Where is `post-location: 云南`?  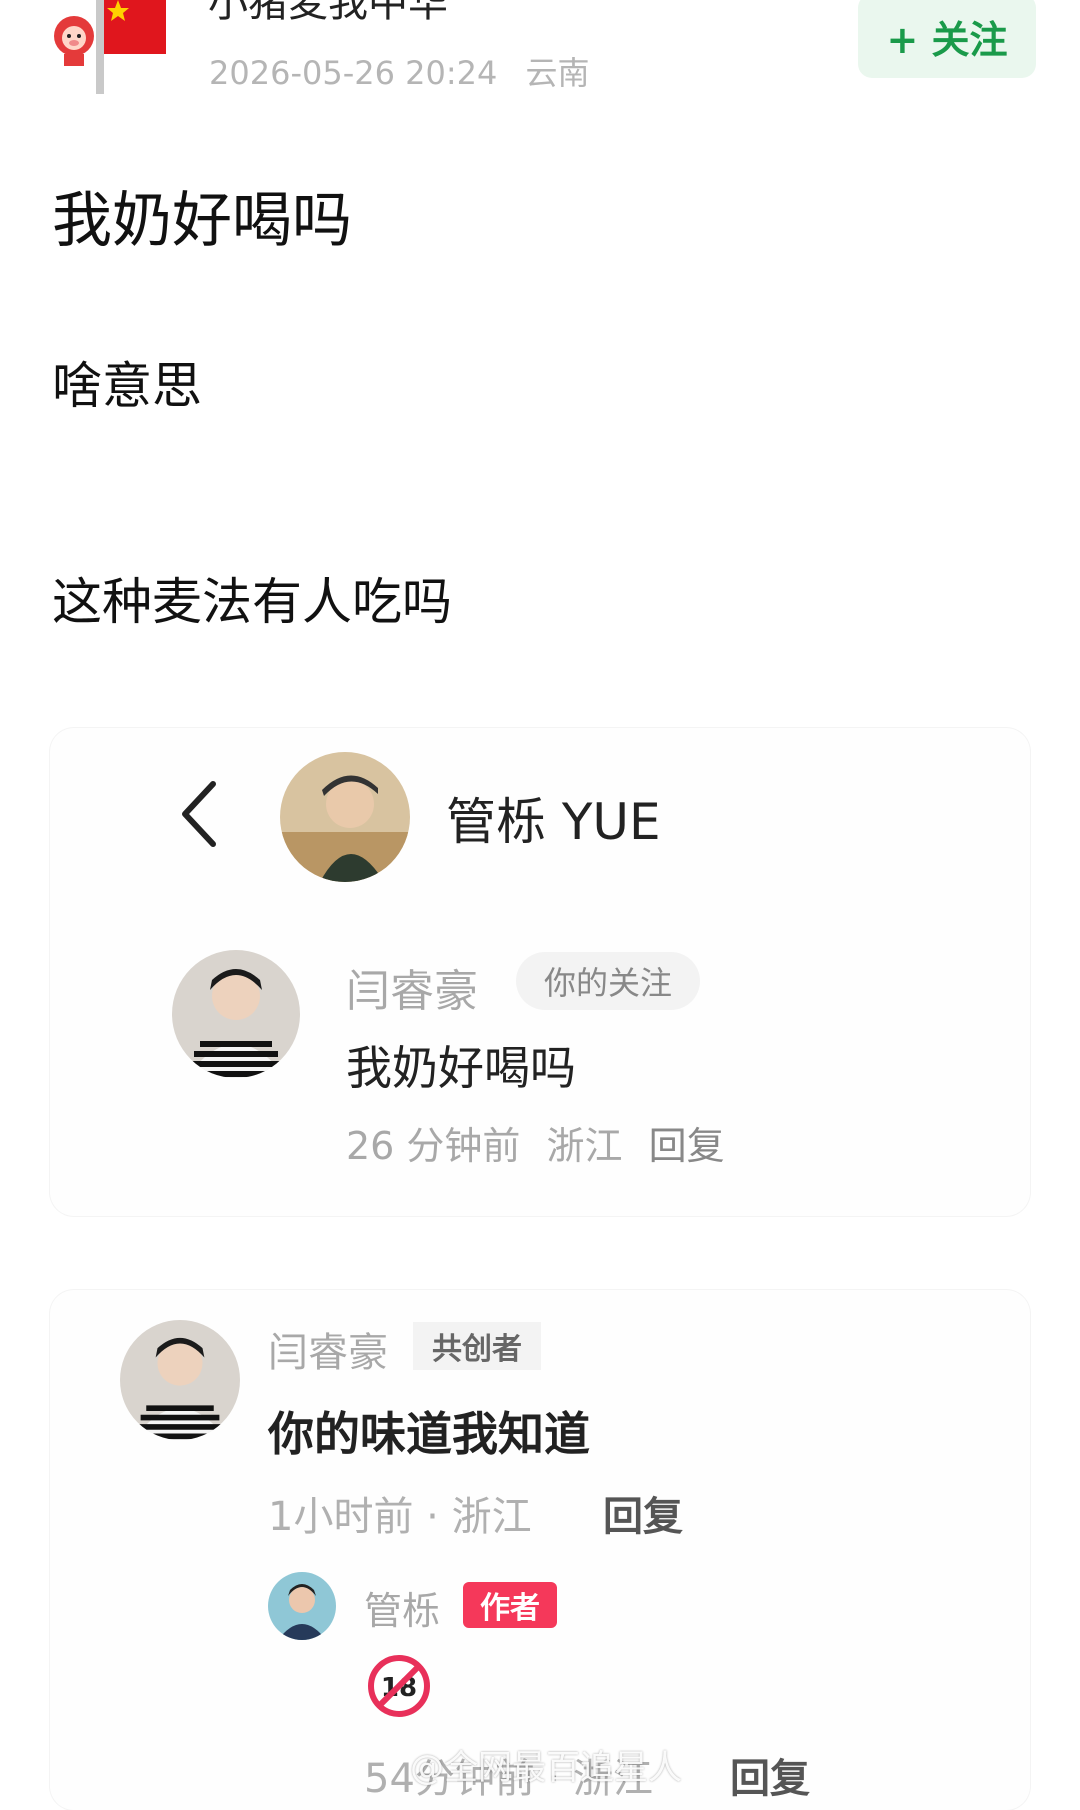 post-location: 云南 is located at coordinates (557, 73).